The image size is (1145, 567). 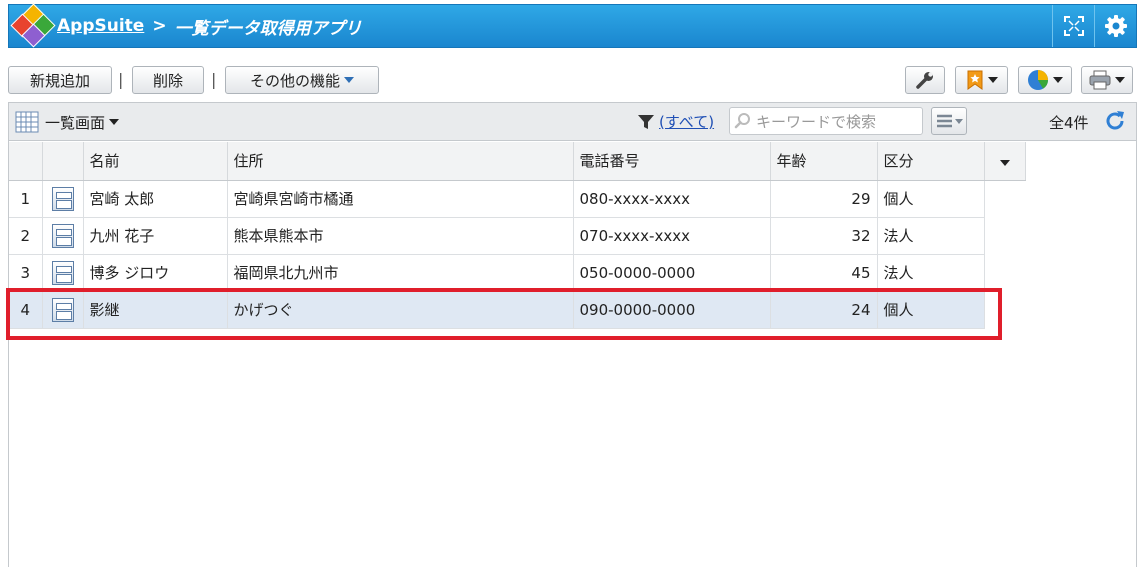 I want to click on cell-address: 宮崎県宮崎市橘通, so click(x=400, y=199).